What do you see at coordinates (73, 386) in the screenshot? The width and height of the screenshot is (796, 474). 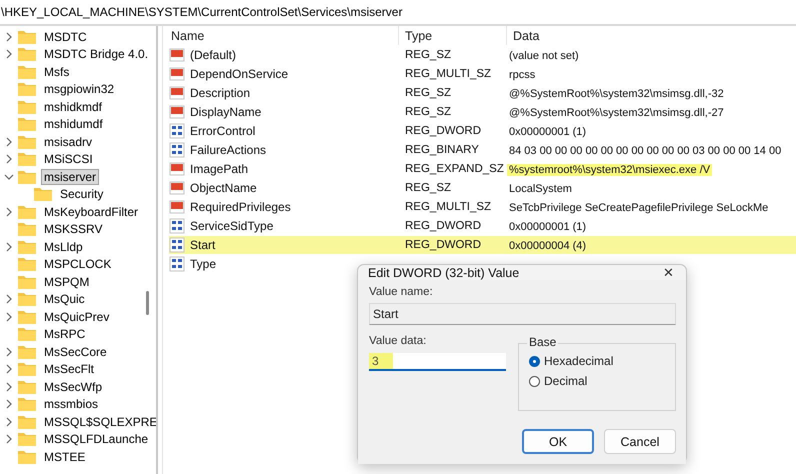 I see `tree-item: MsSecWfp` at bounding box center [73, 386].